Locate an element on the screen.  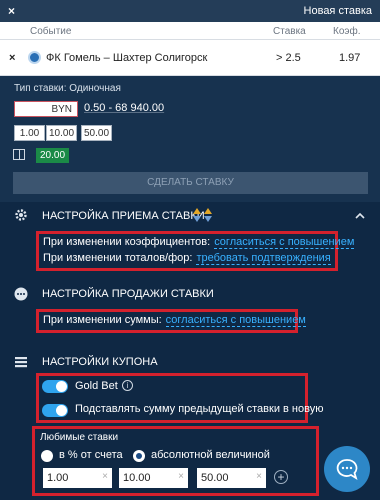
totals-change-label: При изменении тоталов/фор: is located at coordinates (118, 258).